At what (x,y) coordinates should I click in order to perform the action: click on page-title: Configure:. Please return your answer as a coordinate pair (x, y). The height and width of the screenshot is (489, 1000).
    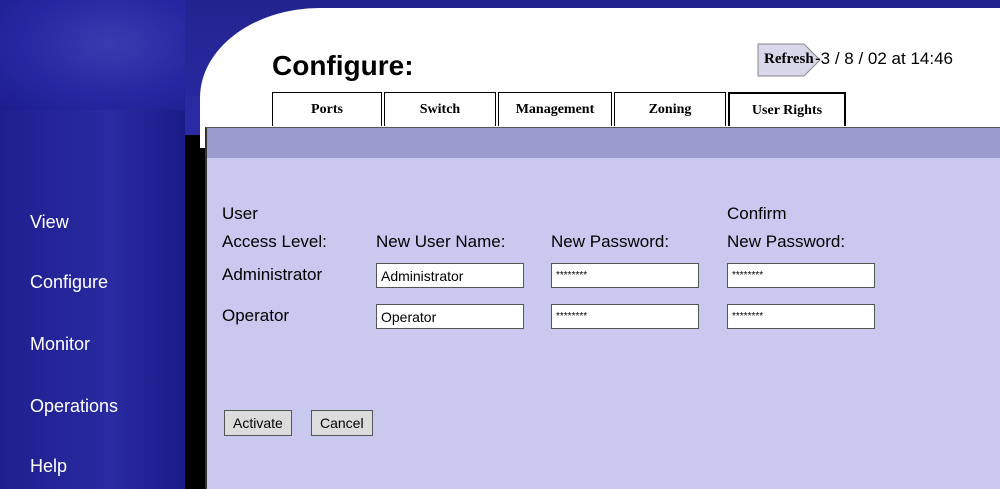
    Looking at the image, I should click on (343, 65).